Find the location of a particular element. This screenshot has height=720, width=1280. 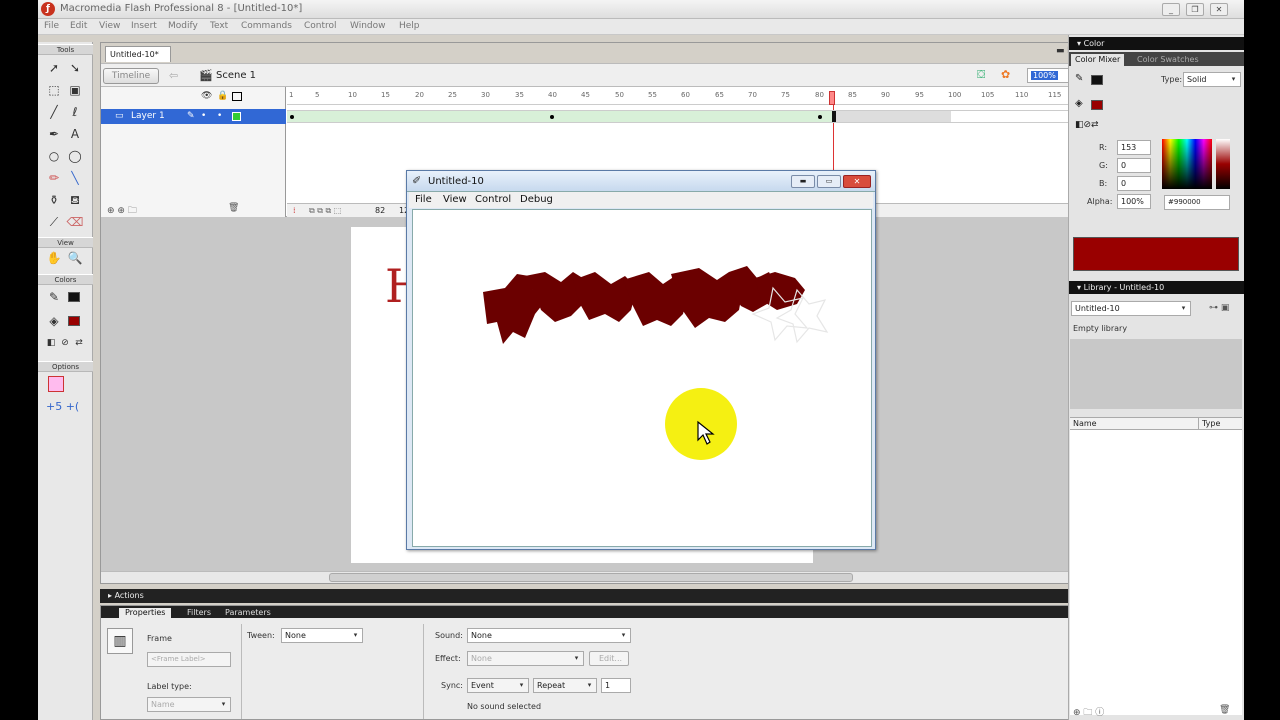

color-panel-header: ▾ Color is located at coordinates (1156, 43).